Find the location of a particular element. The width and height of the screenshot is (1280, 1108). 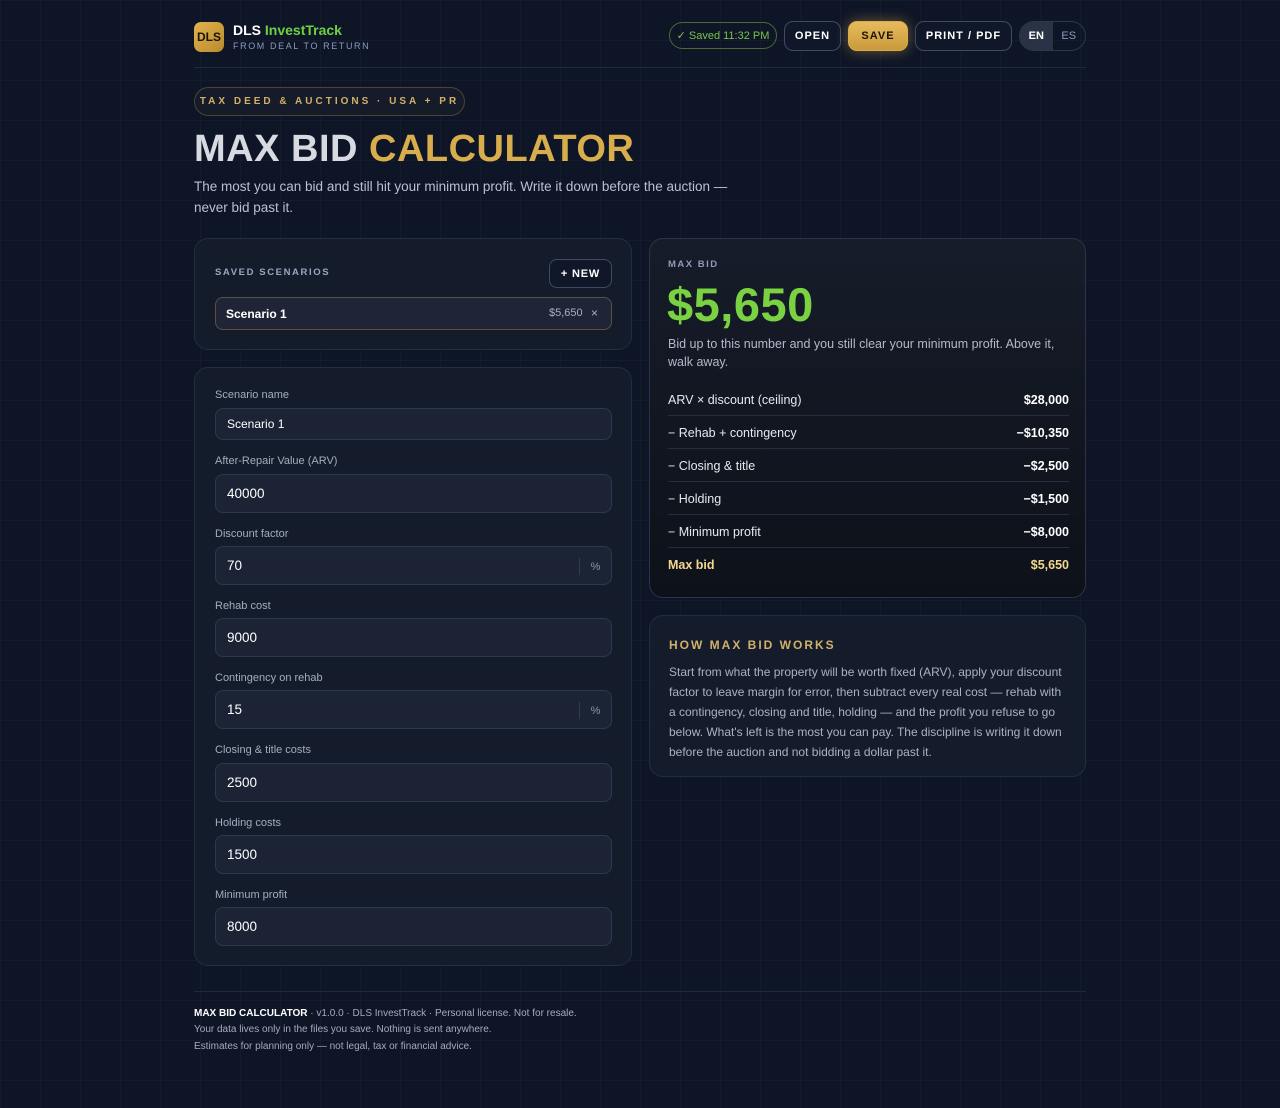

rehab-cost-input: 9000 is located at coordinates (413, 637).